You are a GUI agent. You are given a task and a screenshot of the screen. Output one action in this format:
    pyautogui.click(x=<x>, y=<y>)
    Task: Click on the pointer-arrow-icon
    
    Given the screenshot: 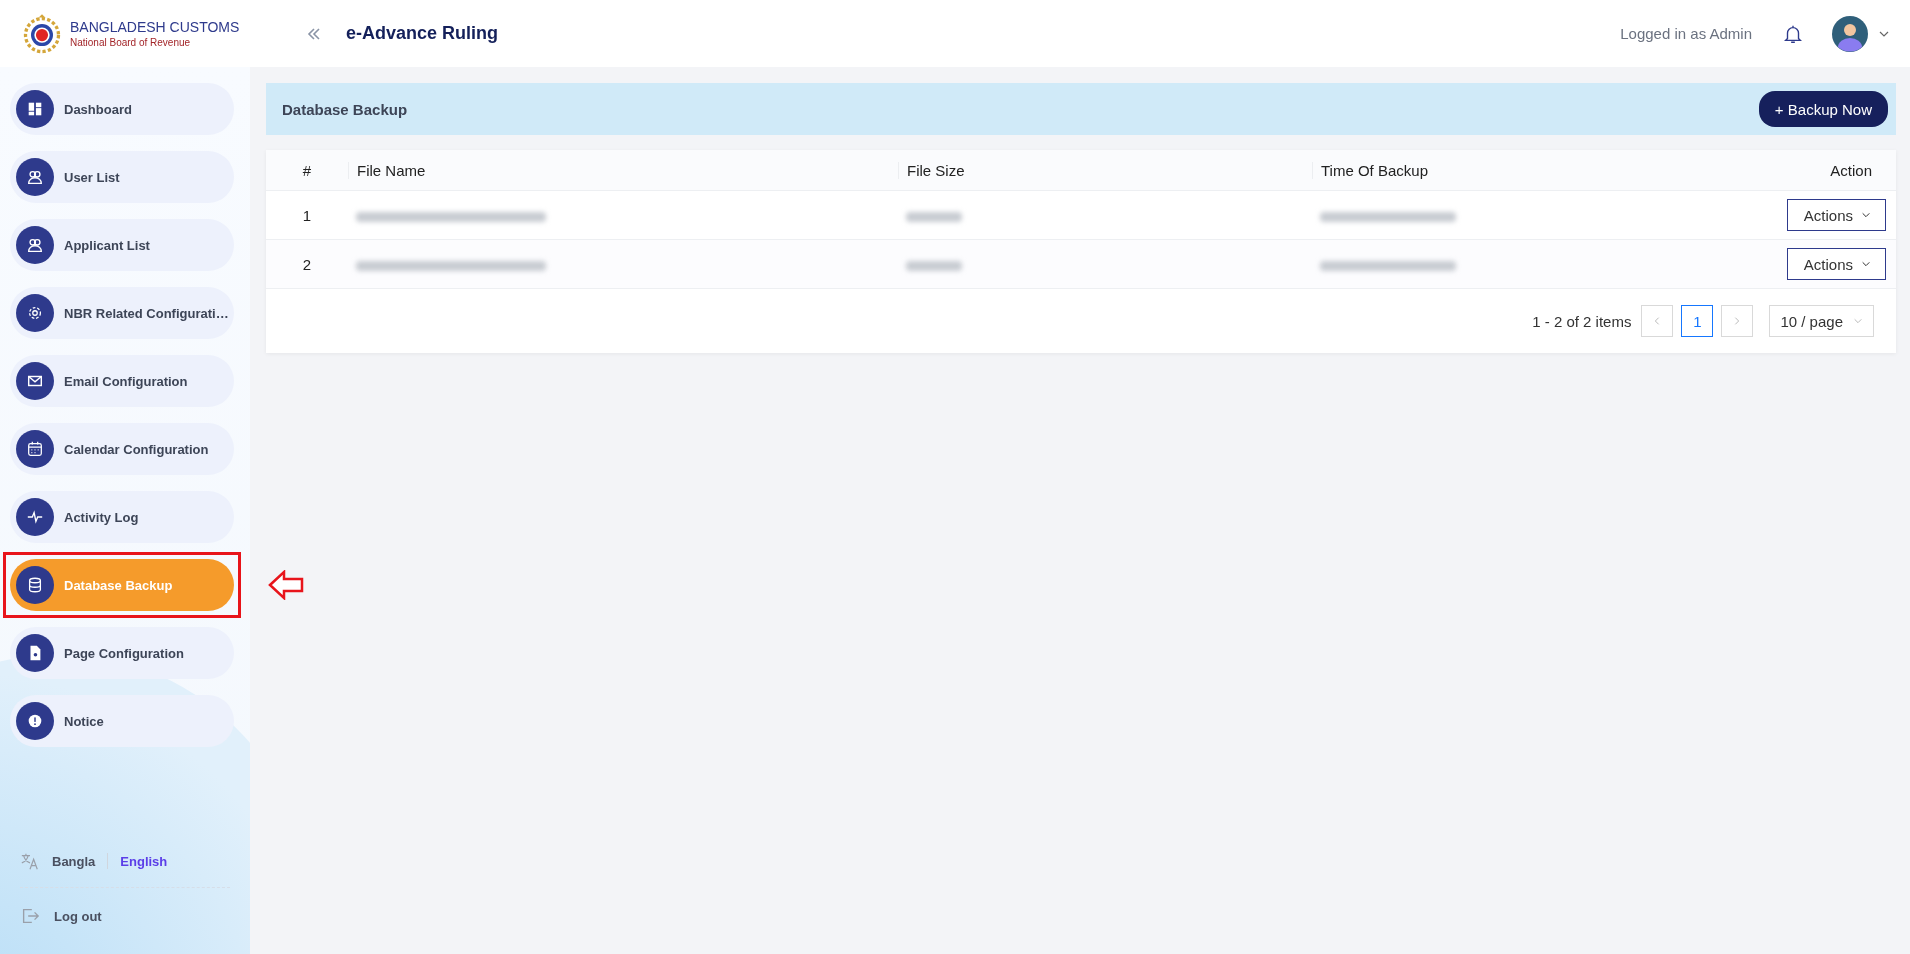 What is the action you would take?
    pyautogui.click(x=286, y=585)
    